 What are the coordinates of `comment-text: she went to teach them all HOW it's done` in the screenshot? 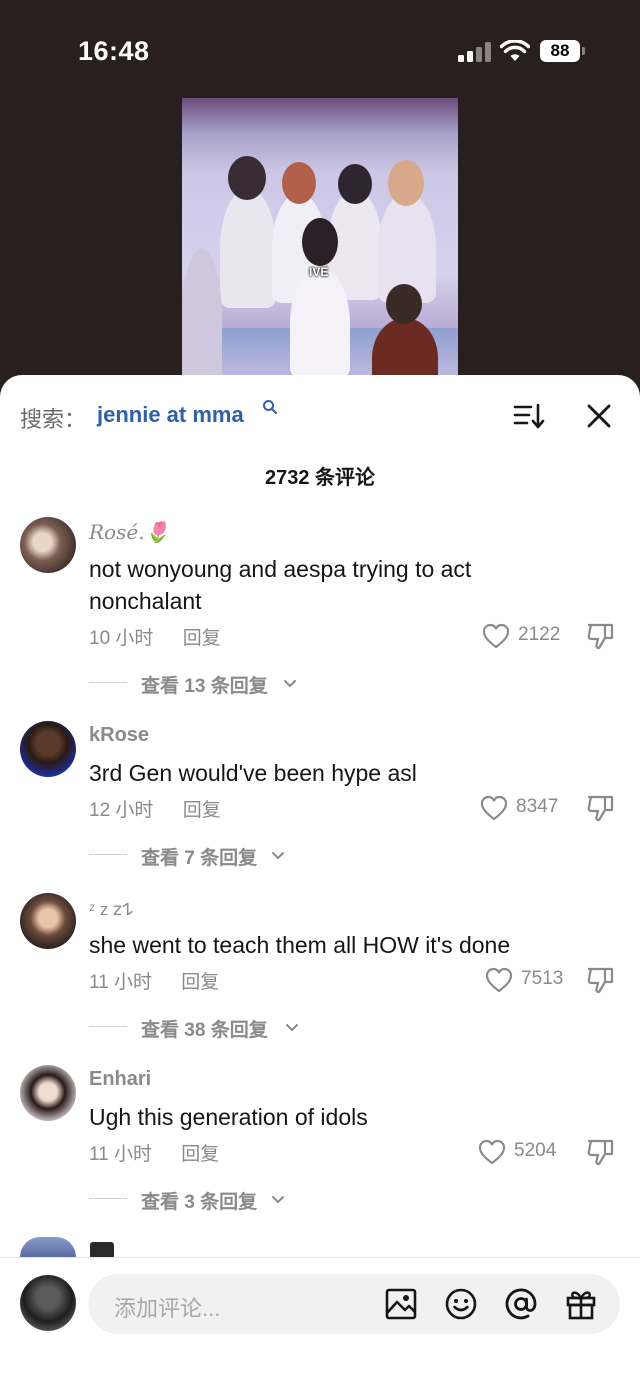 It's located at (300, 945).